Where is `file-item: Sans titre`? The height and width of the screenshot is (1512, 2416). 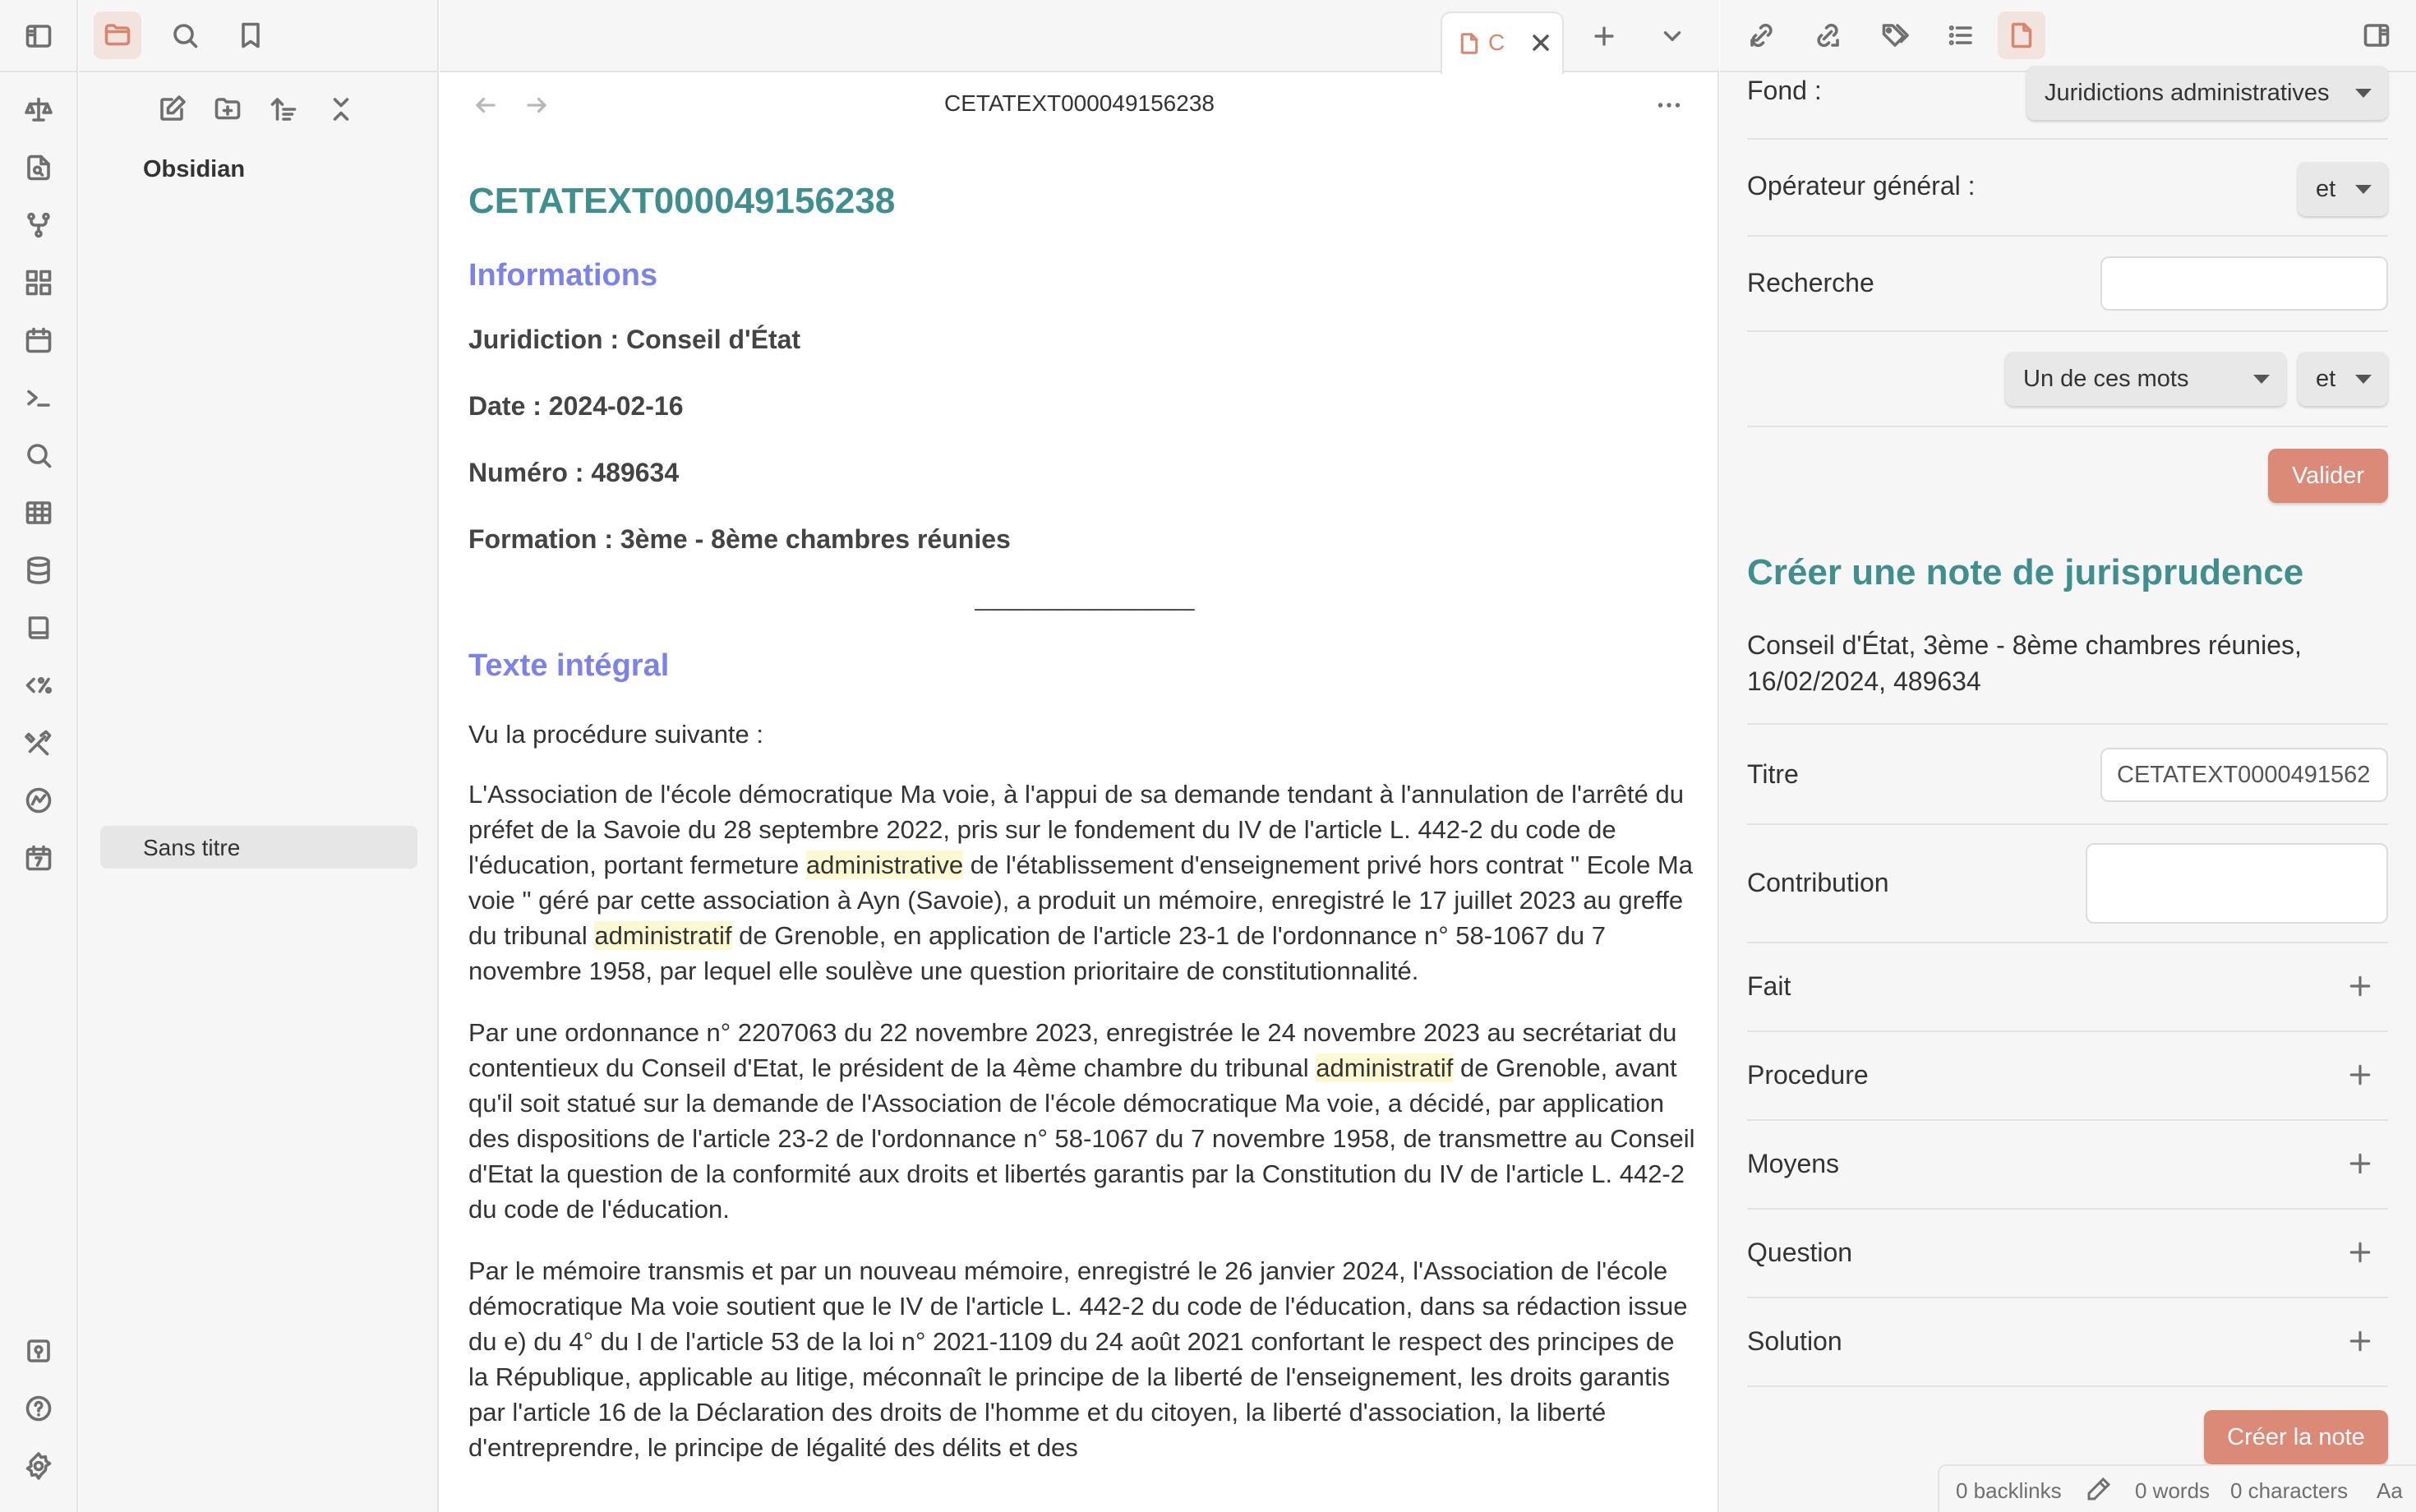
file-item: Sans titre is located at coordinates (259, 848).